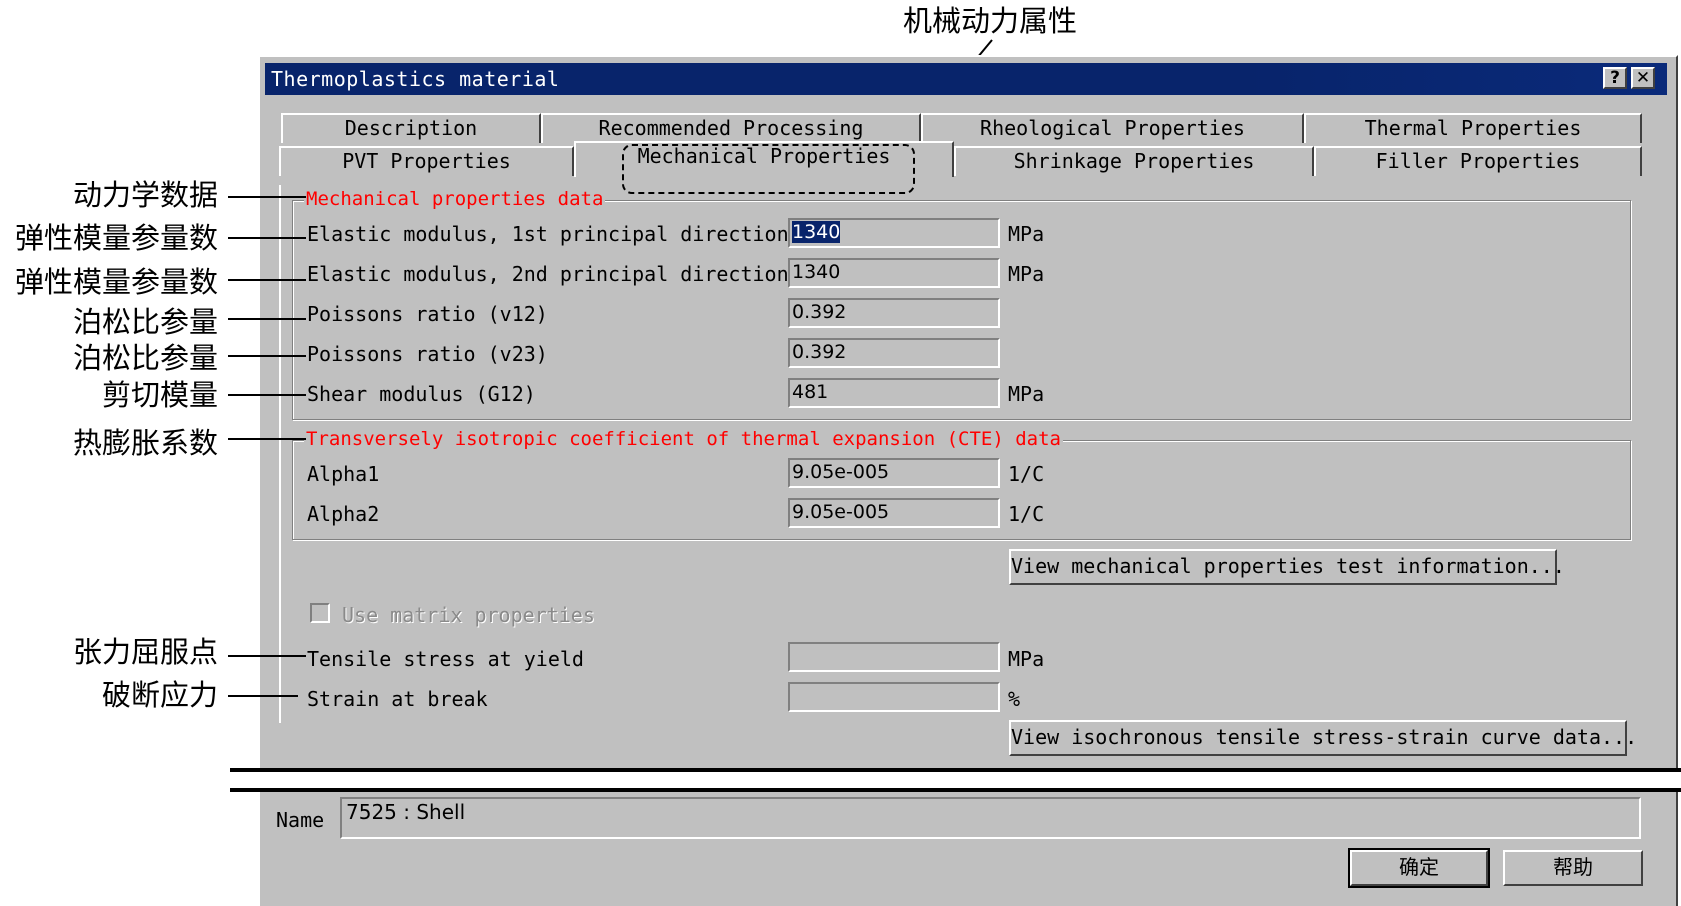 The width and height of the screenshot is (1681, 906). I want to click on callout-strain-break: 破断应力, so click(159, 695).